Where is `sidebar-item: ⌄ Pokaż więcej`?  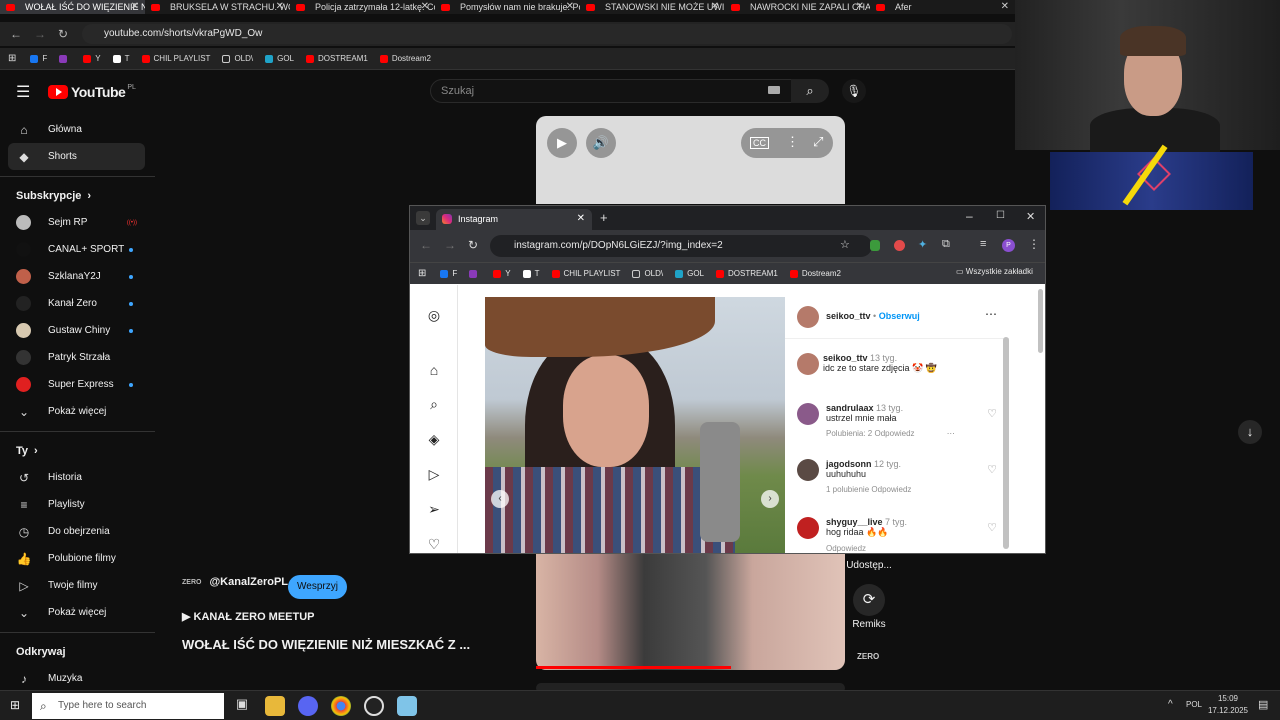
sidebar-item: ⌄ Pokaż więcej is located at coordinates (77, 612).